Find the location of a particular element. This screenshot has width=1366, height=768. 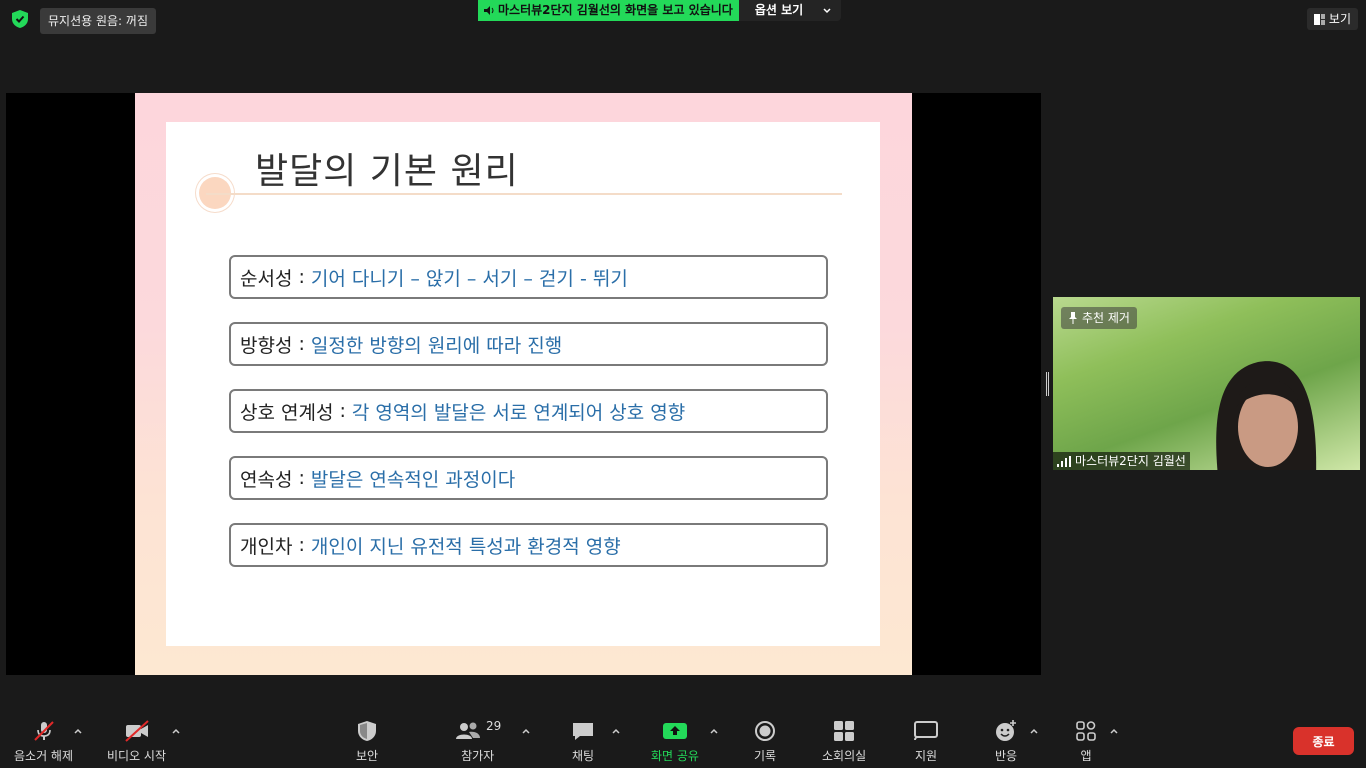

security-label: 보안 is located at coordinates (367, 756).